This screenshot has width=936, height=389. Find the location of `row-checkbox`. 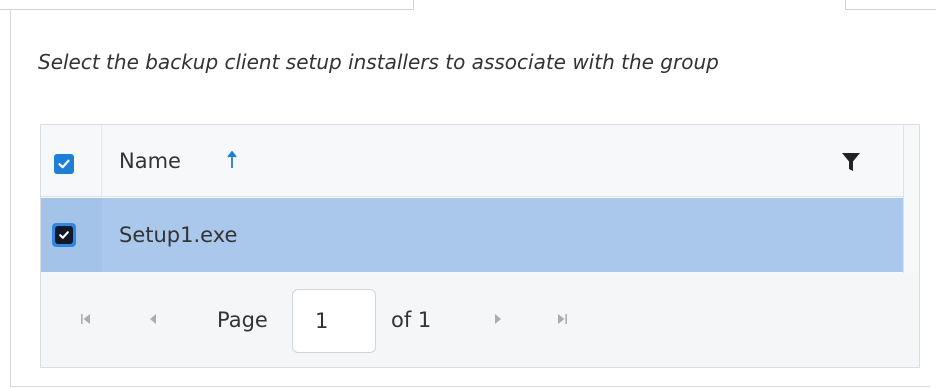

row-checkbox is located at coordinates (64, 235).